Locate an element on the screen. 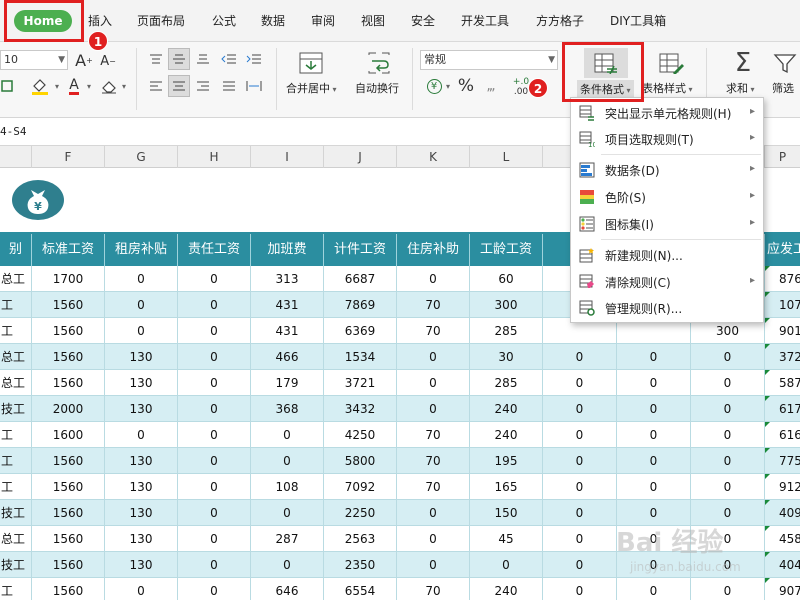 This screenshot has height=600, width=800. merge-center-label: 合并居中 ▾ is located at coordinates (311, 88).